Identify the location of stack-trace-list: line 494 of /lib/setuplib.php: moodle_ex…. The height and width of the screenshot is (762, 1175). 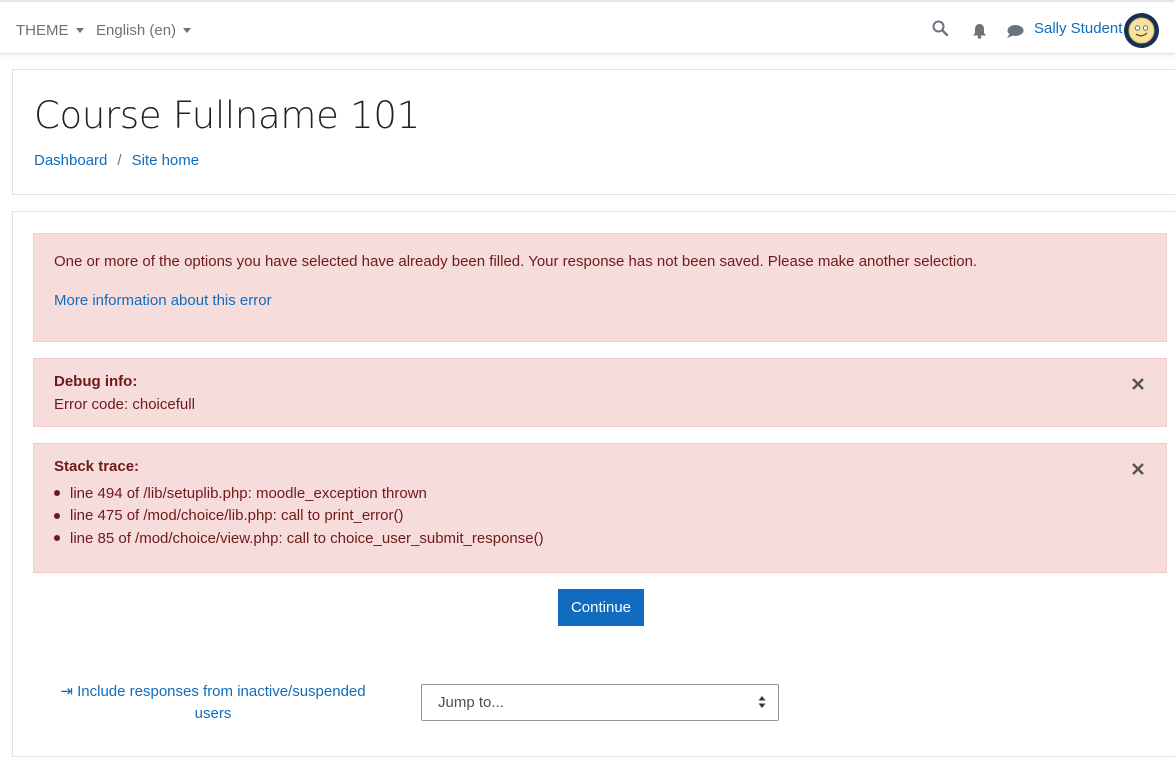
(299, 516).